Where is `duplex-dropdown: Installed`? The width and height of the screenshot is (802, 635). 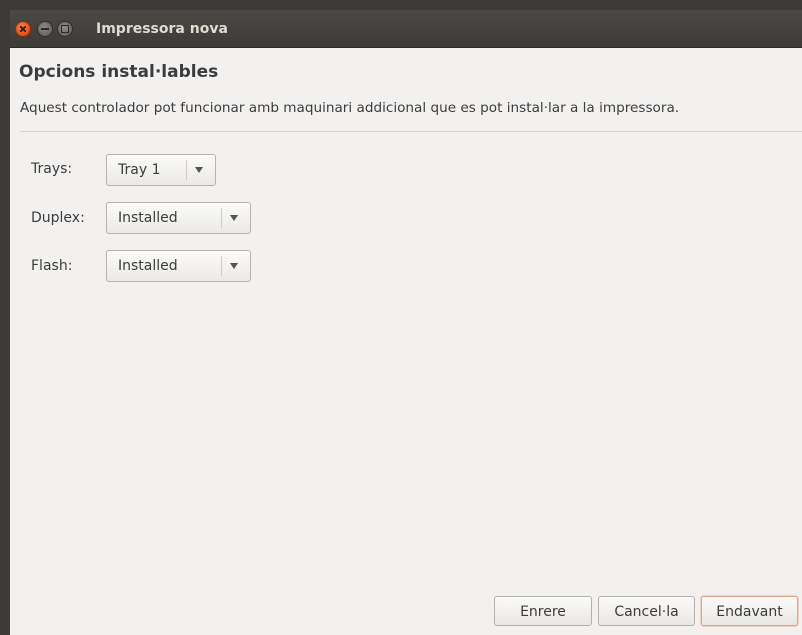
duplex-dropdown: Installed is located at coordinates (178, 218).